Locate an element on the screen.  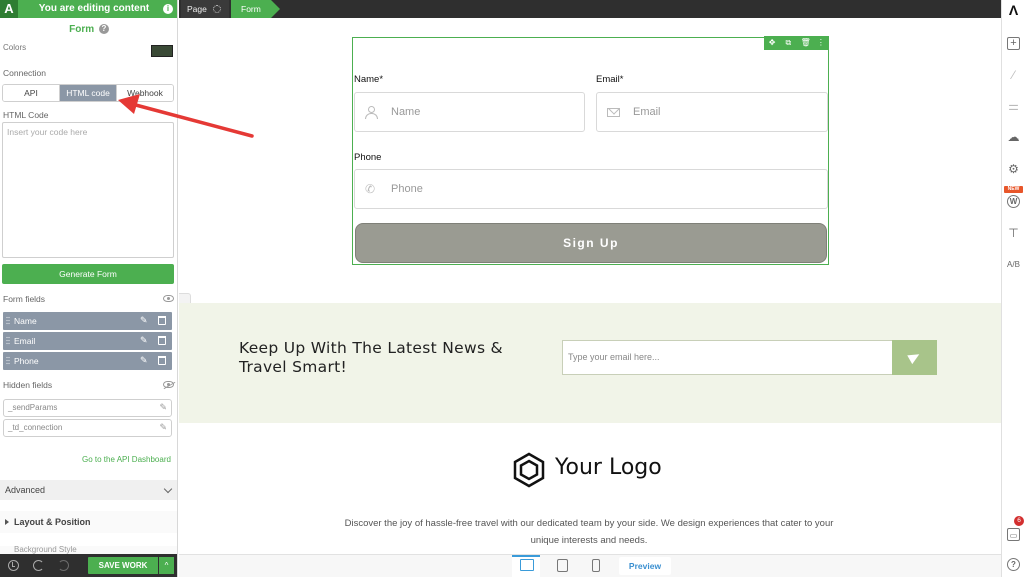
layout-position-label: Layout & Position is located at coordinates (52, 522).